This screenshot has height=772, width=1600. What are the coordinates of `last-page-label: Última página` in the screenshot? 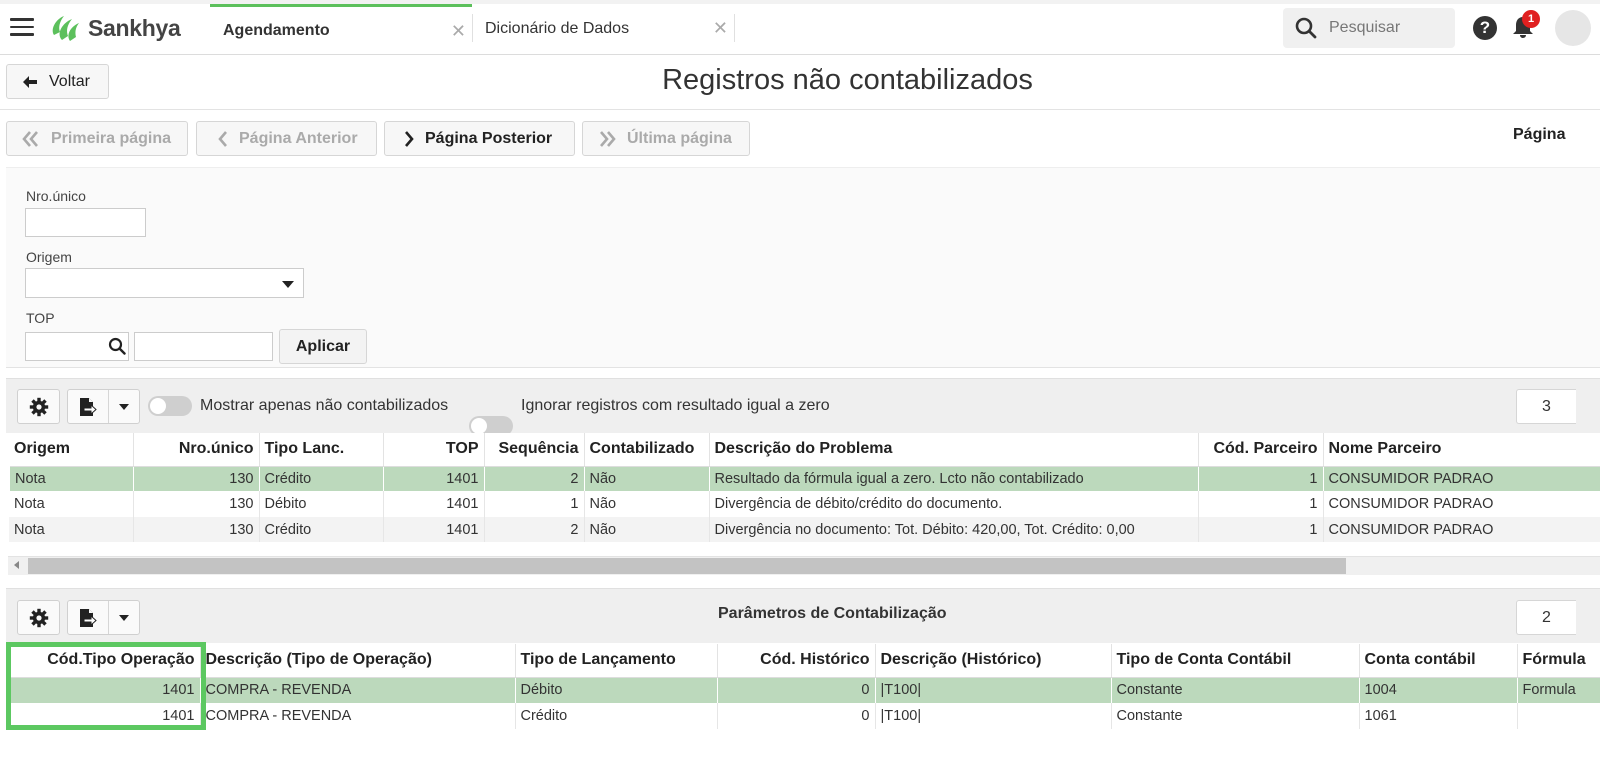 It's located at (679, 138).